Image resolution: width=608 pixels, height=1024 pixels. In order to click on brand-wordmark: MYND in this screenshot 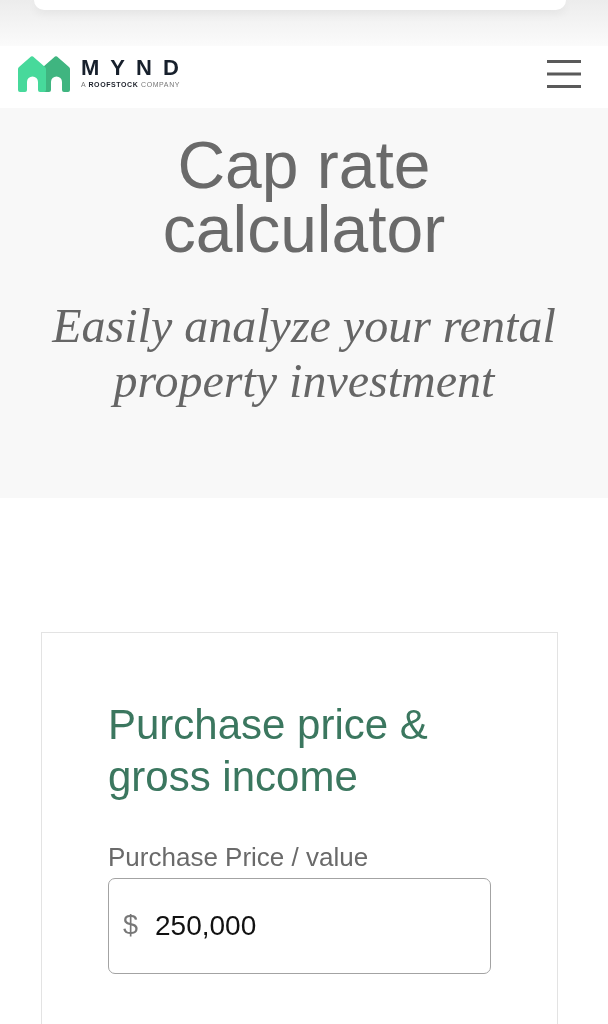, I will do `click(135, 68)`.